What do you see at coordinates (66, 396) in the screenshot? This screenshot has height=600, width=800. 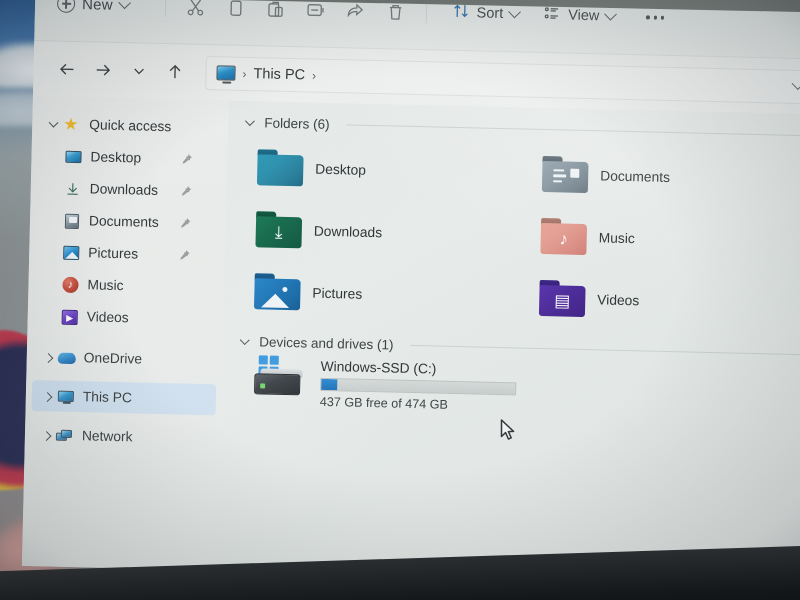 I see `this-pc-icon` at bounding box center [66, 396].